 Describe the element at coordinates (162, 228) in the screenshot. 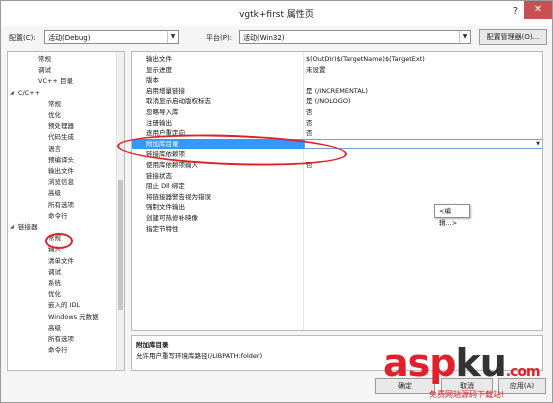

I see `property-name: 指定节特性` at that location.